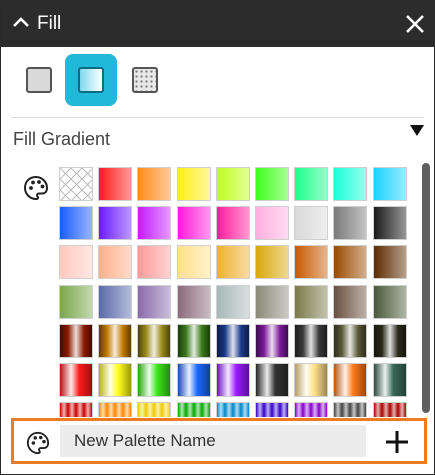  I want to click on no-fill-swatch, so click(76, 184).